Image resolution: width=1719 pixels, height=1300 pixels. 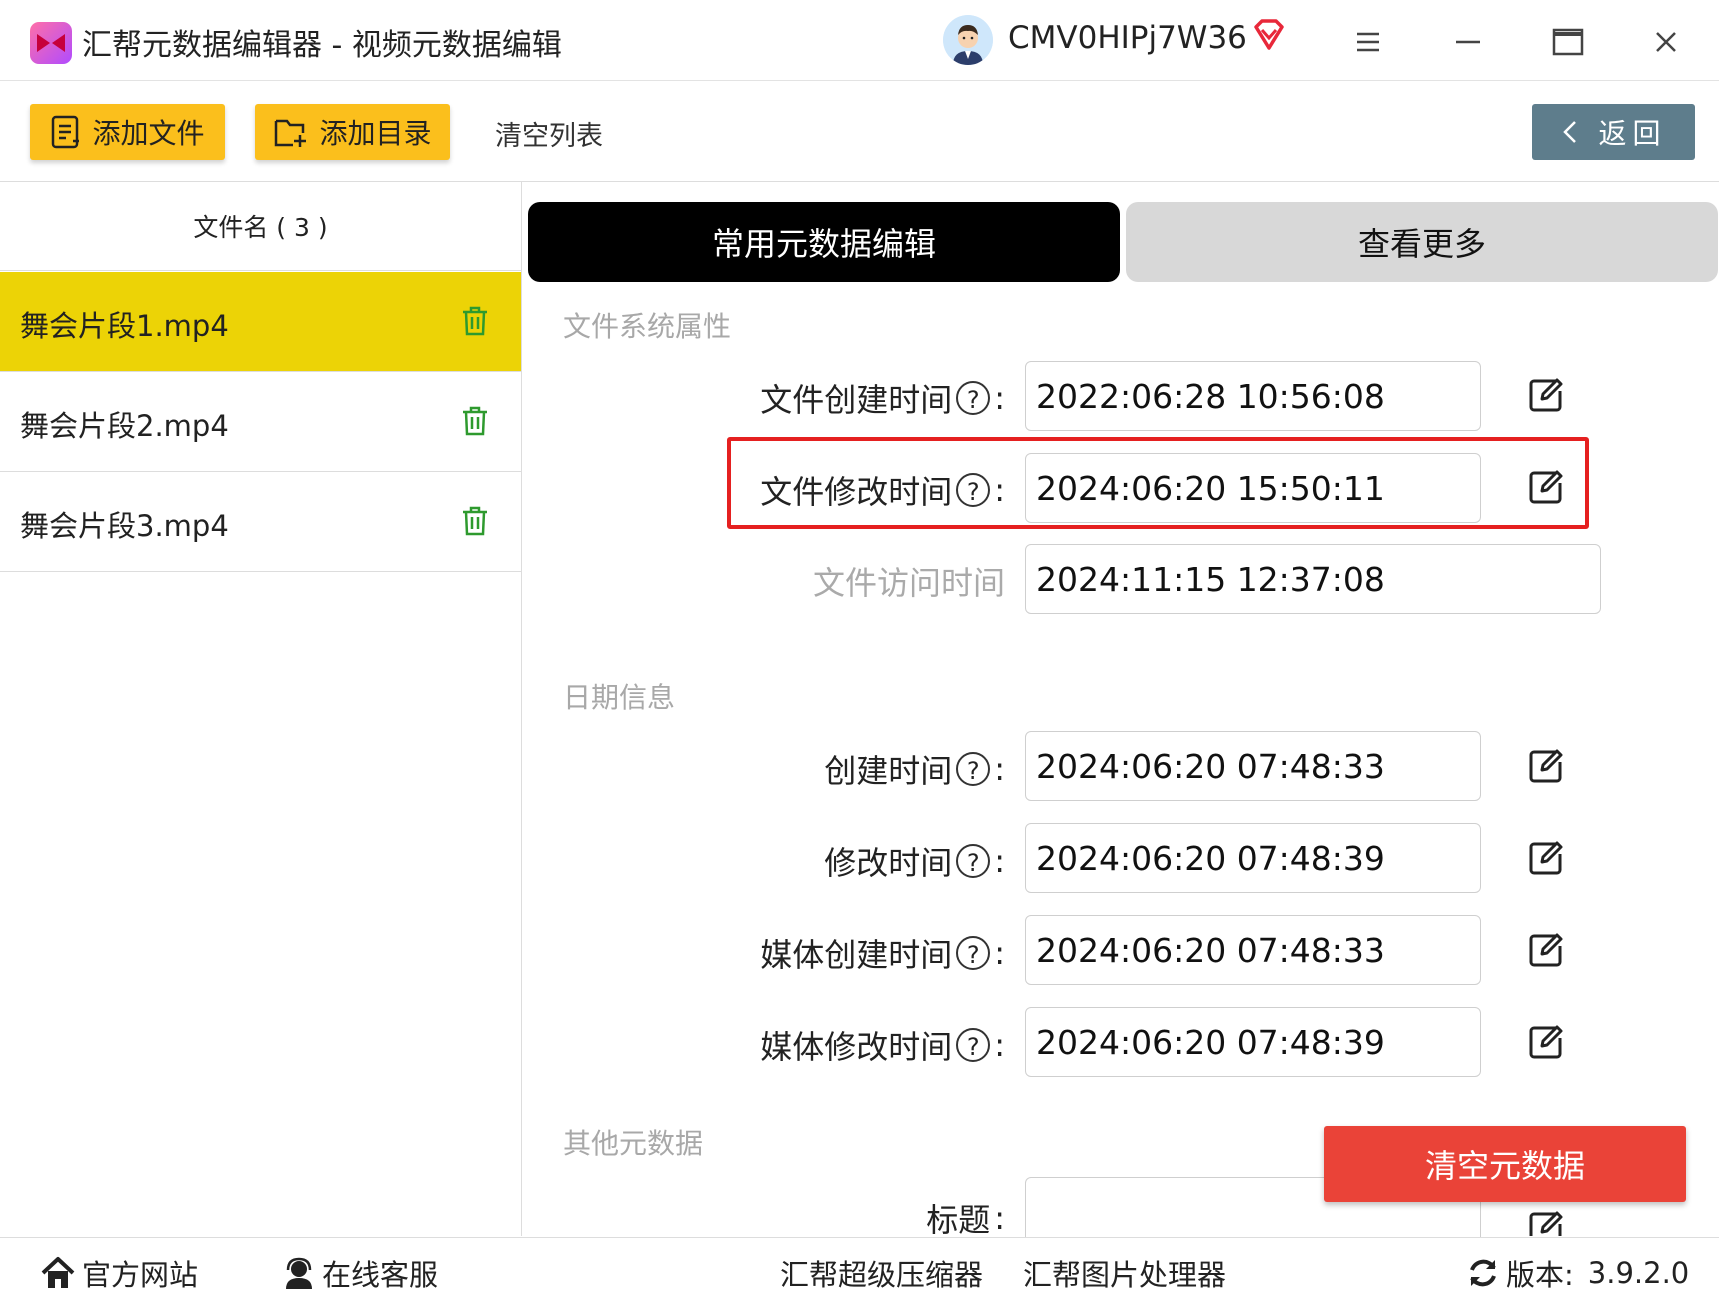 I want to click on tab-view-more: 查看更多, so click(x=1422, y=242).